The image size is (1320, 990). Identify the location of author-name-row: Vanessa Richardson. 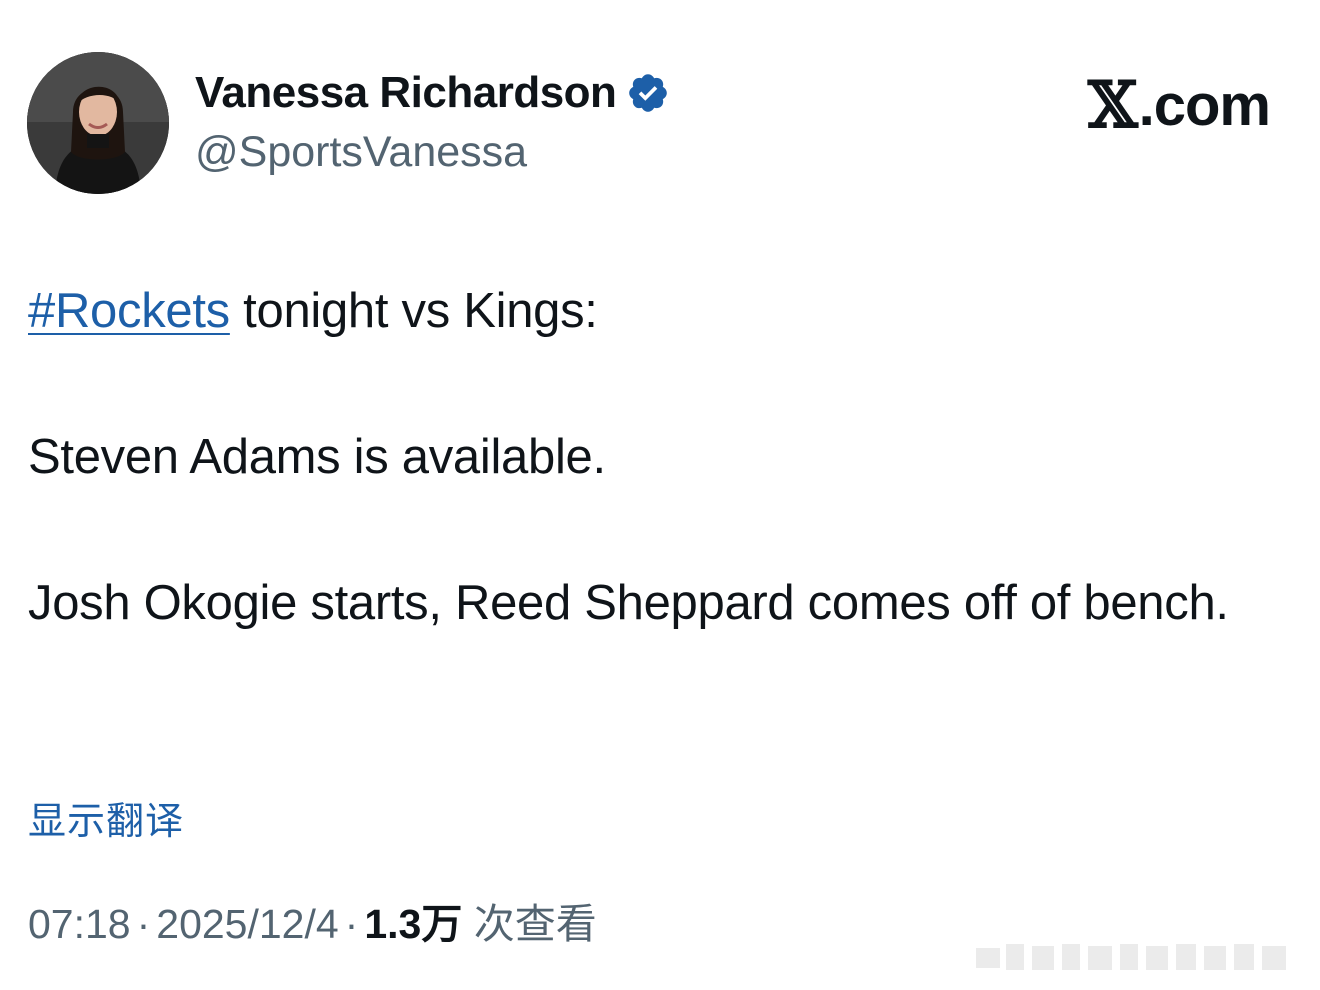
(432, 93).